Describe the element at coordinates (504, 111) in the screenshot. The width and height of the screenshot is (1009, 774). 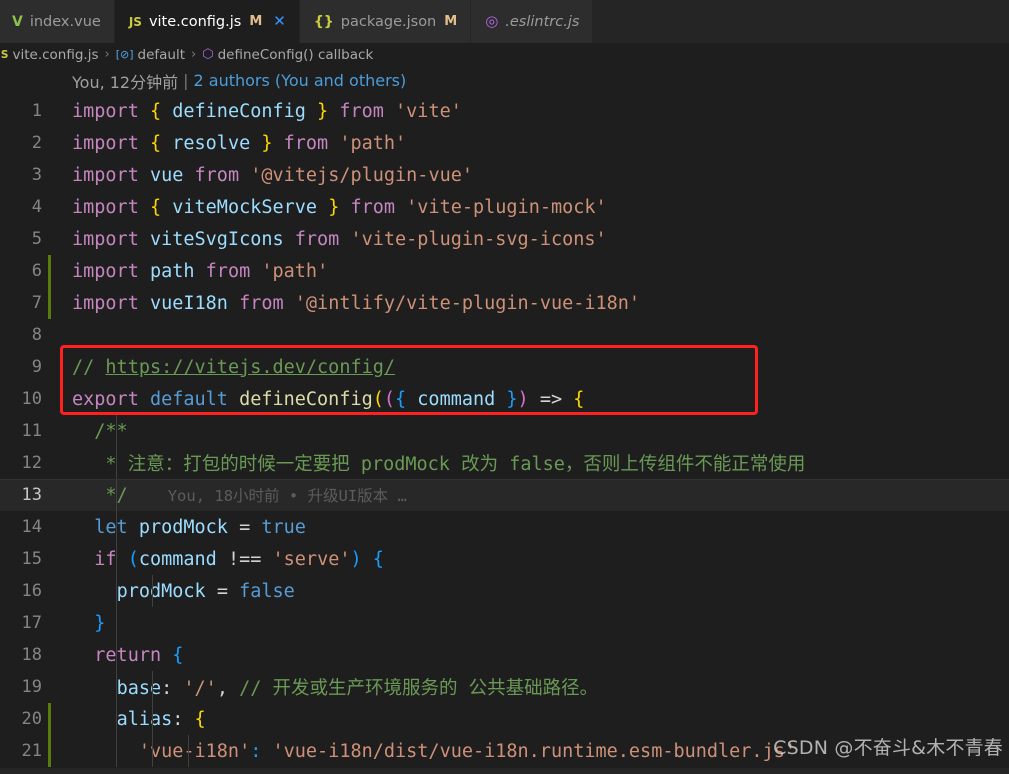
I see `code-line: 1 import { defineConfig } from 'vite'` at that location.